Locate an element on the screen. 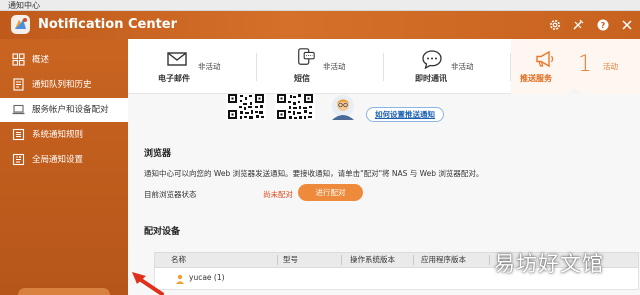  mascot-icon is located at coordinates (343, 107).